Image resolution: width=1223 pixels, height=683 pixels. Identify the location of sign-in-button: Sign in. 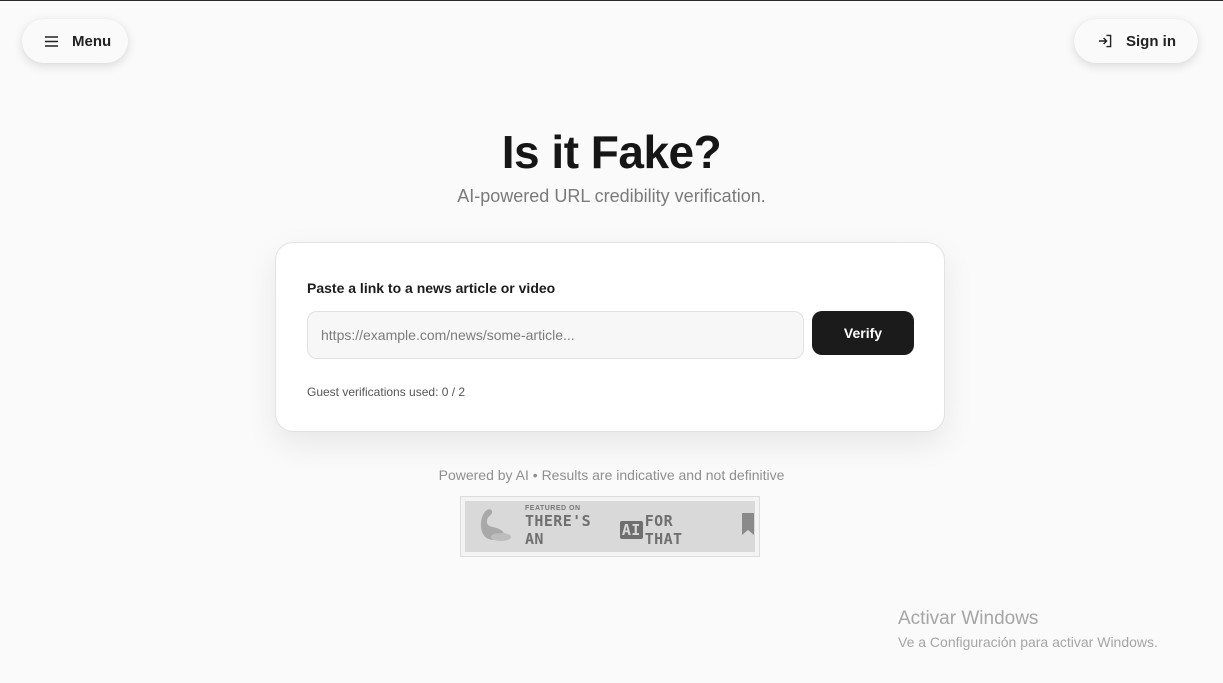
(1136, 41).